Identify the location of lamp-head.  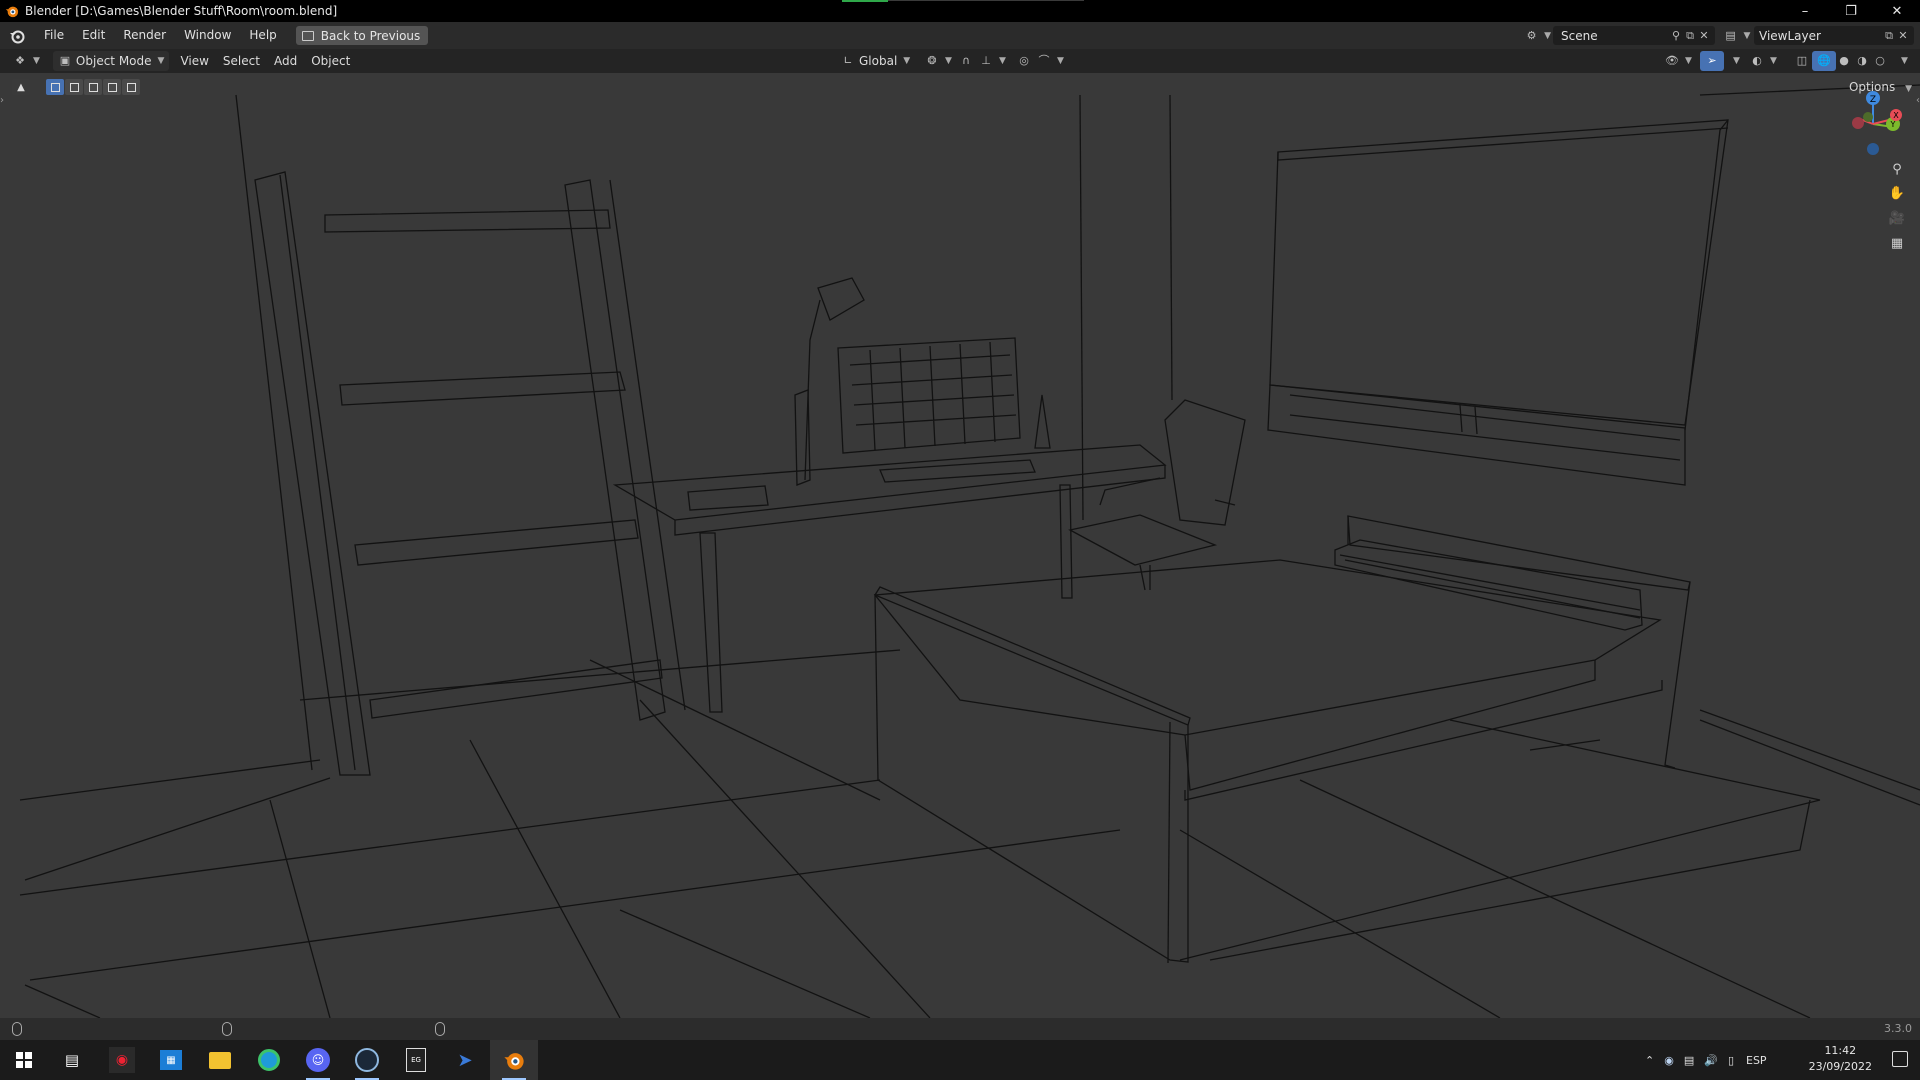
(841, 299).